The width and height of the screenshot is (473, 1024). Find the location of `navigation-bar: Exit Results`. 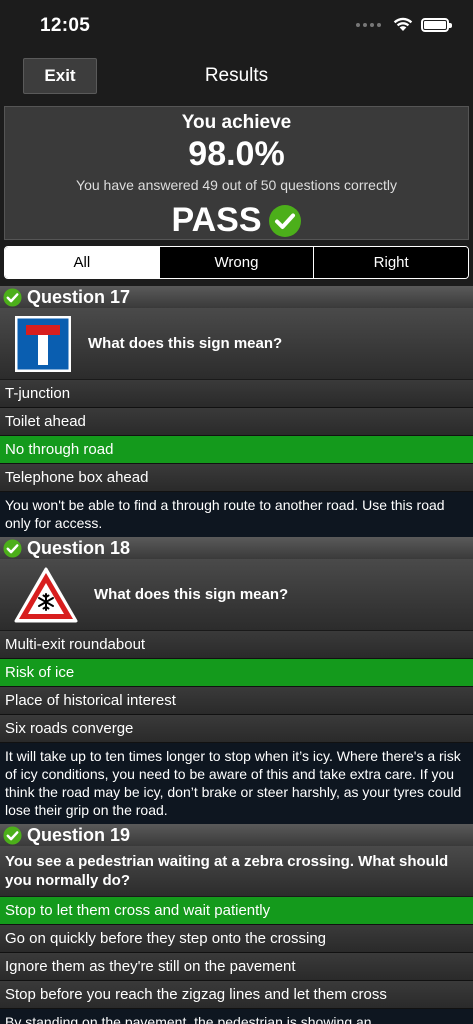

navigation-bar: Exit Results is located at coordinates (236, 76).